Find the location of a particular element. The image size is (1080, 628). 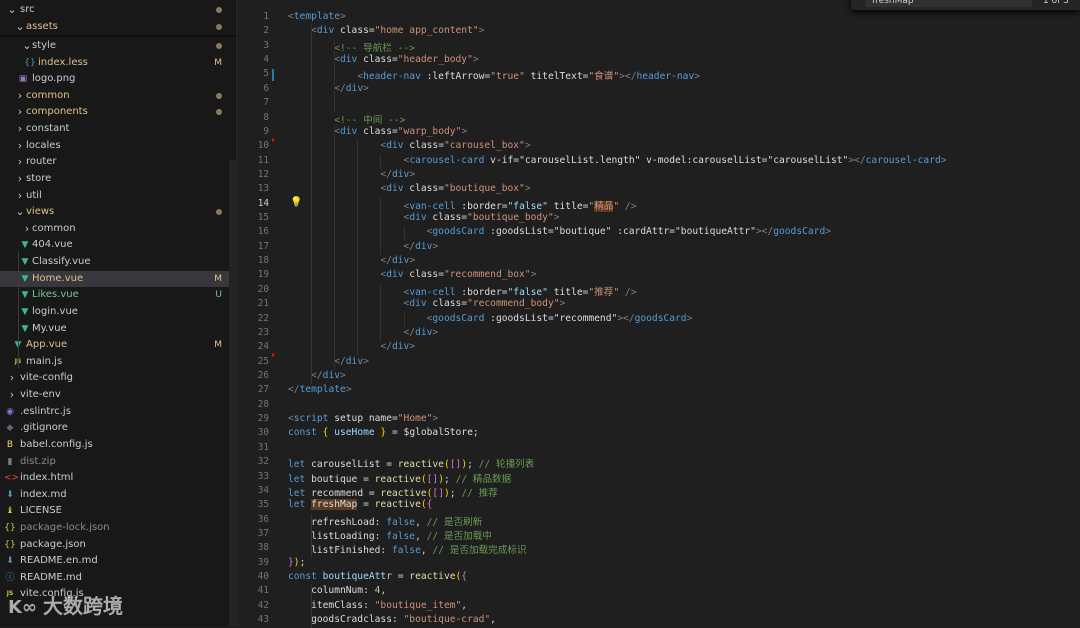

explorer-item-gitignore: ◆ .gitignore is located at coordinates (118, 428).